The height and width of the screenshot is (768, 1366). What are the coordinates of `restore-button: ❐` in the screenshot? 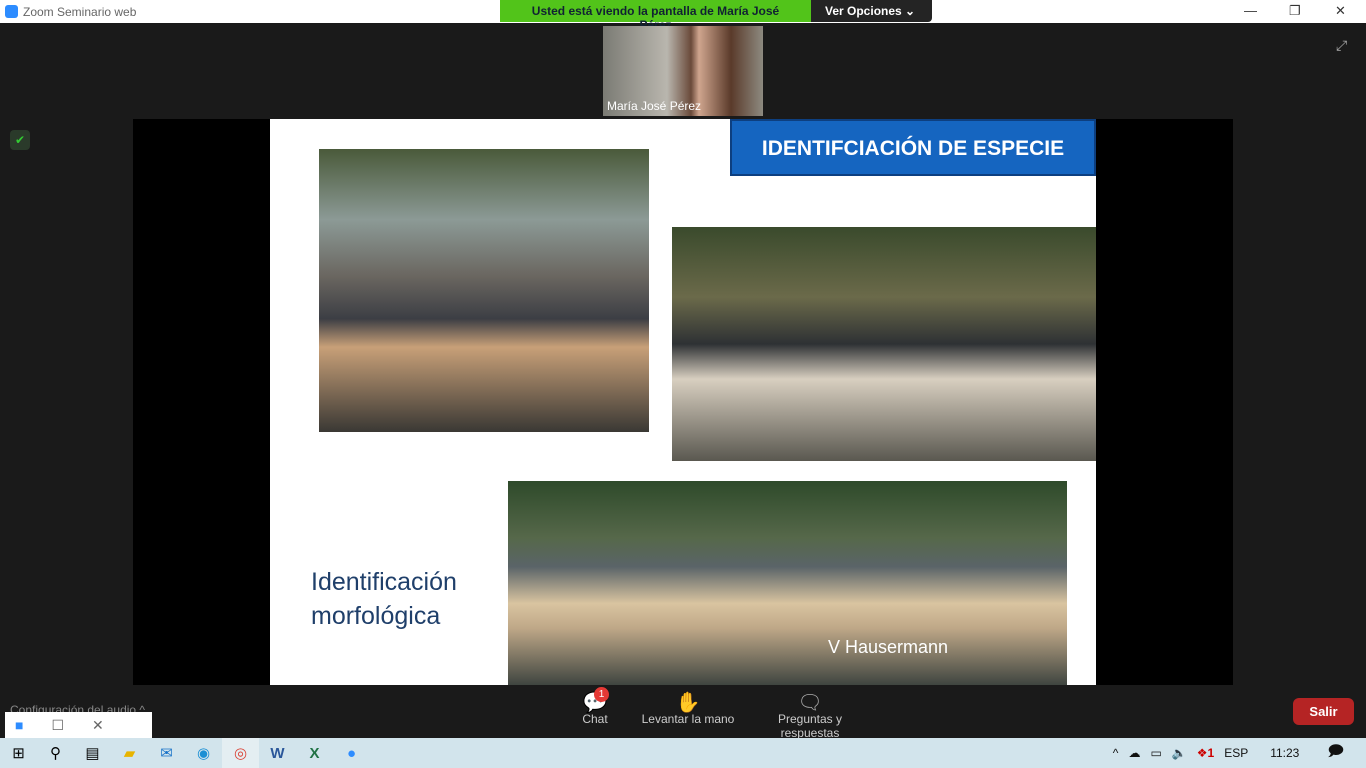 It's located at (1295, 11).